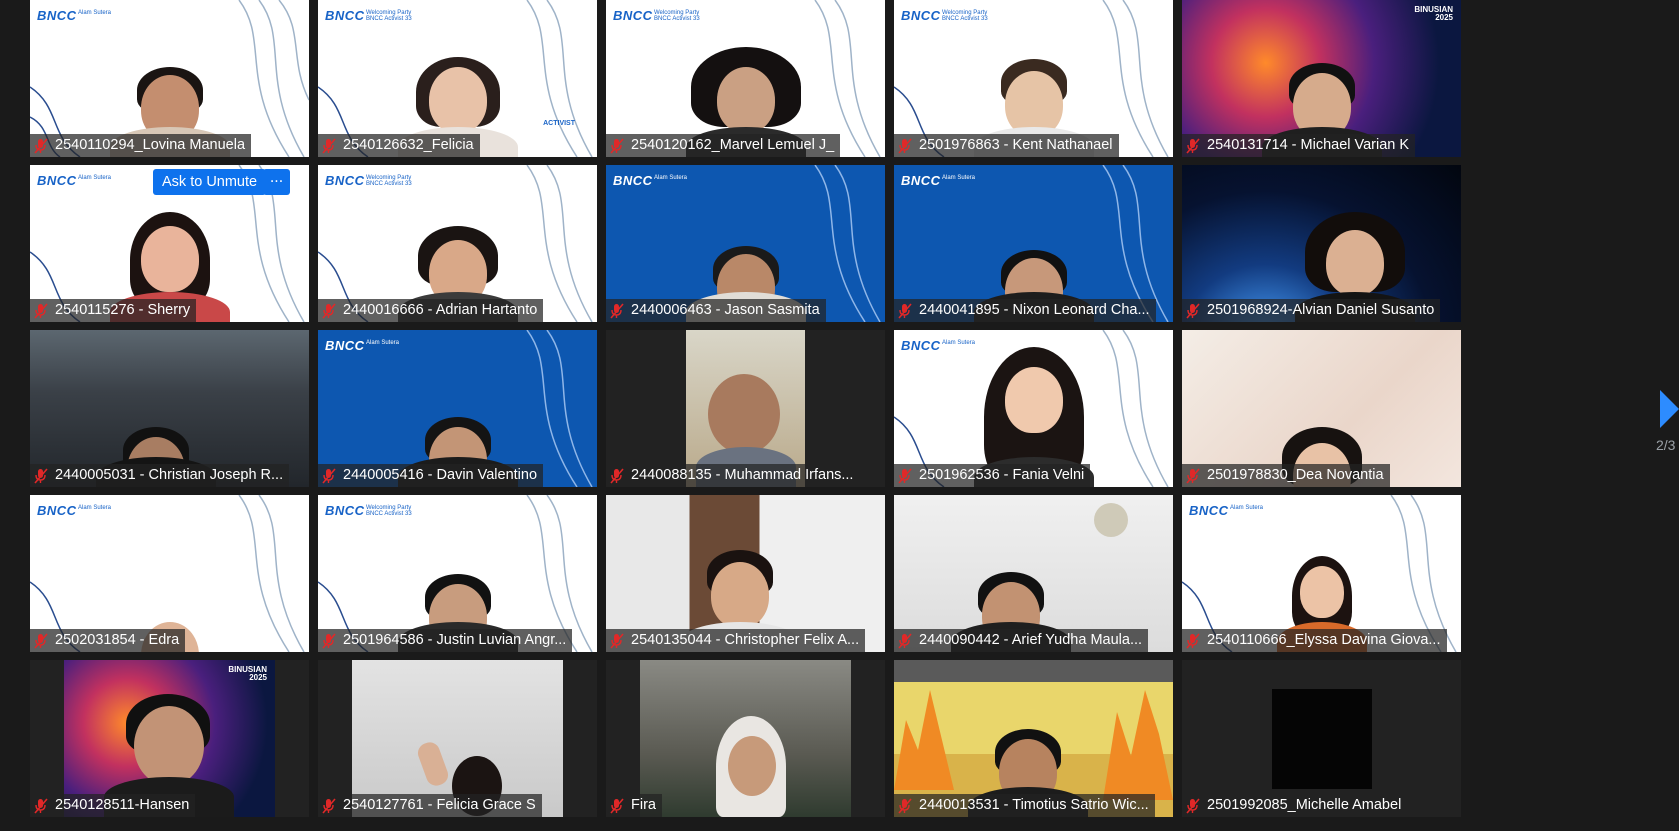 The image size is (1679, 831). I want to click on more-options-button: ···, so click(276, 182).